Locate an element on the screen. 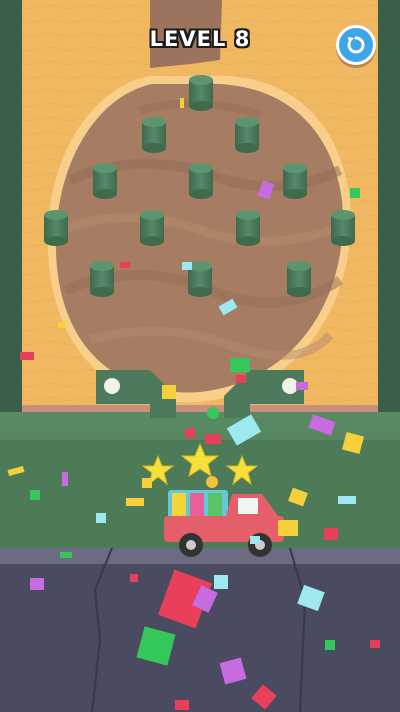 This screenshot has height=712, width=400. ball is located at coordinates (213, 413).